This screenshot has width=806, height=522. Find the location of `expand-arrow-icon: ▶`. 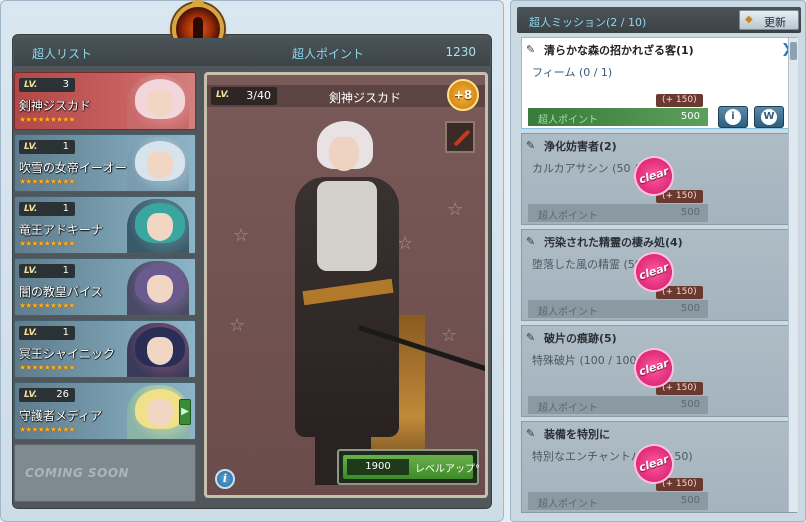

expand-arrow-icon: ▶ is located at coordinates (185, 412).